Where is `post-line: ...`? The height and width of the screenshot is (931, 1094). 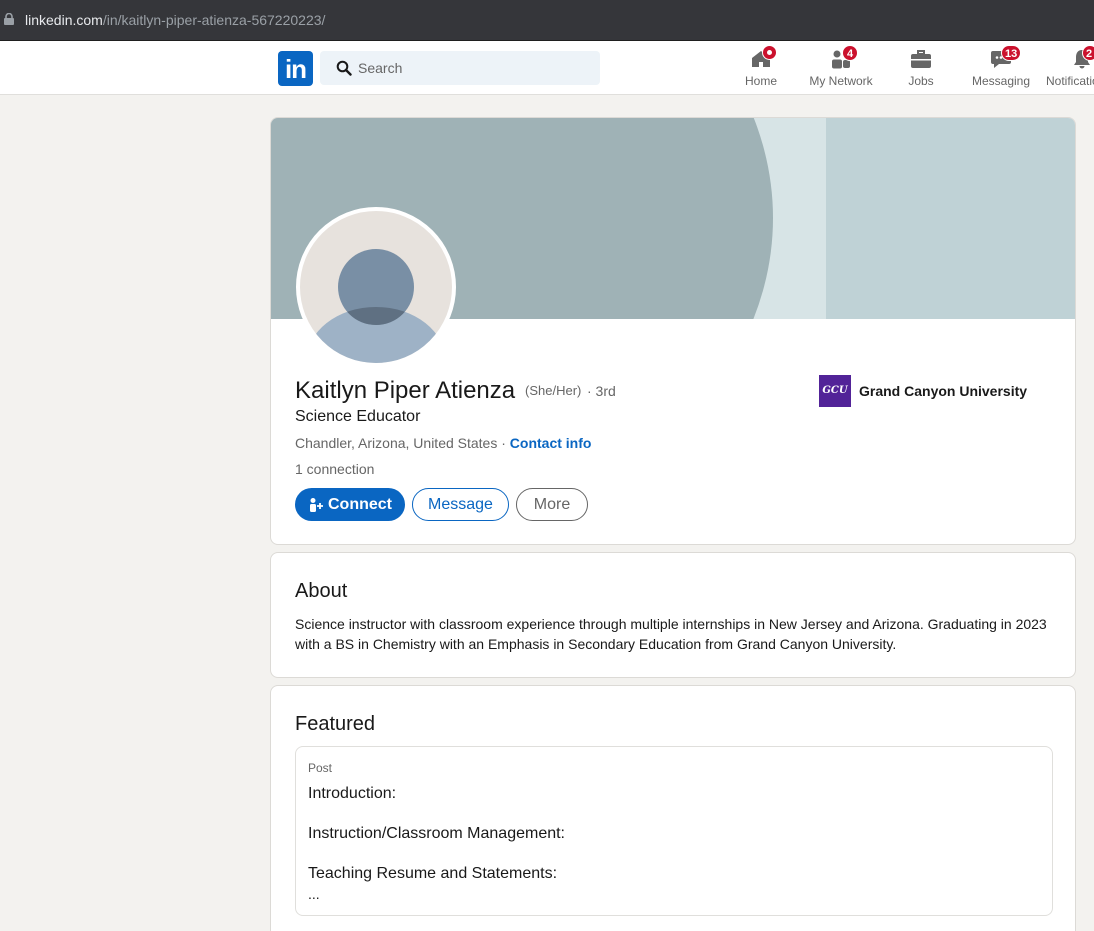
post-line: ... is located at coordinates (314, 894).